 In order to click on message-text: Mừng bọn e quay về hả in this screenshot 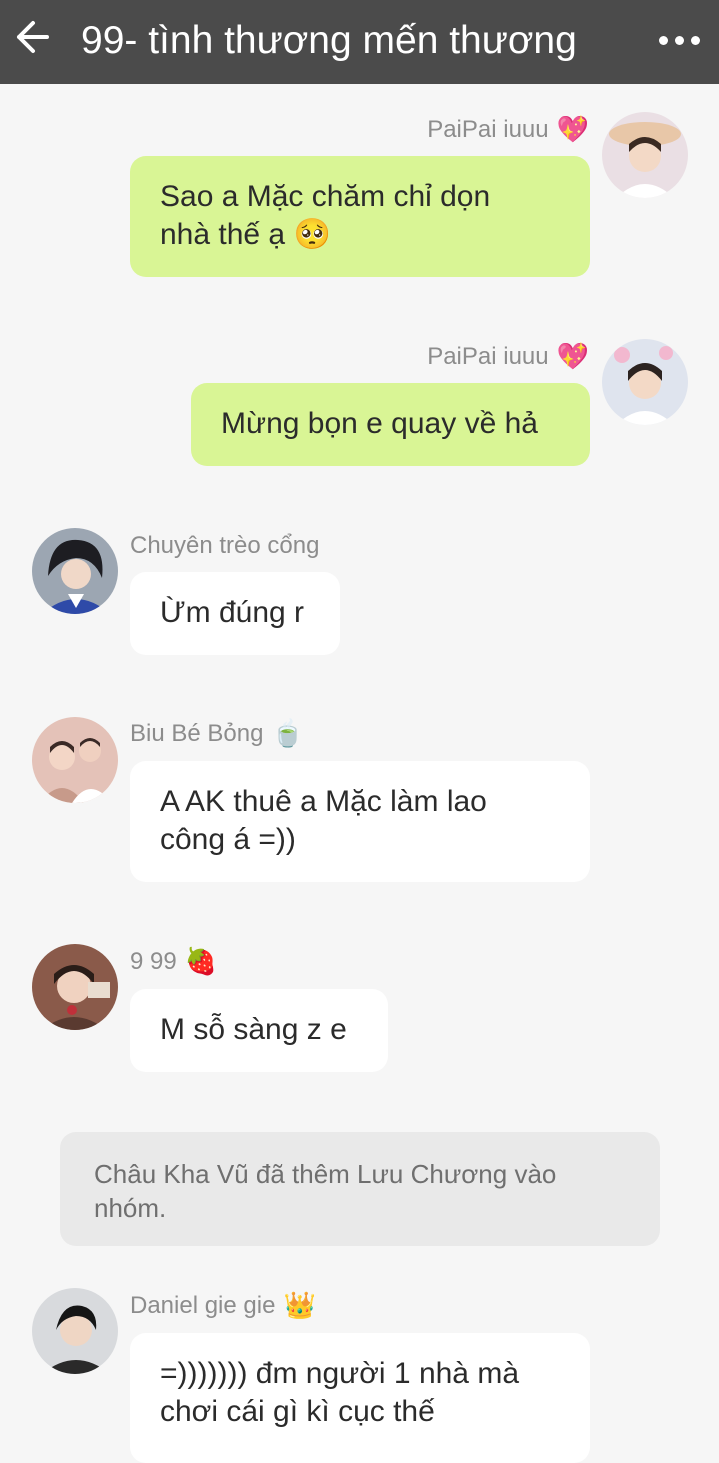, I will do `click(379, 423)`.